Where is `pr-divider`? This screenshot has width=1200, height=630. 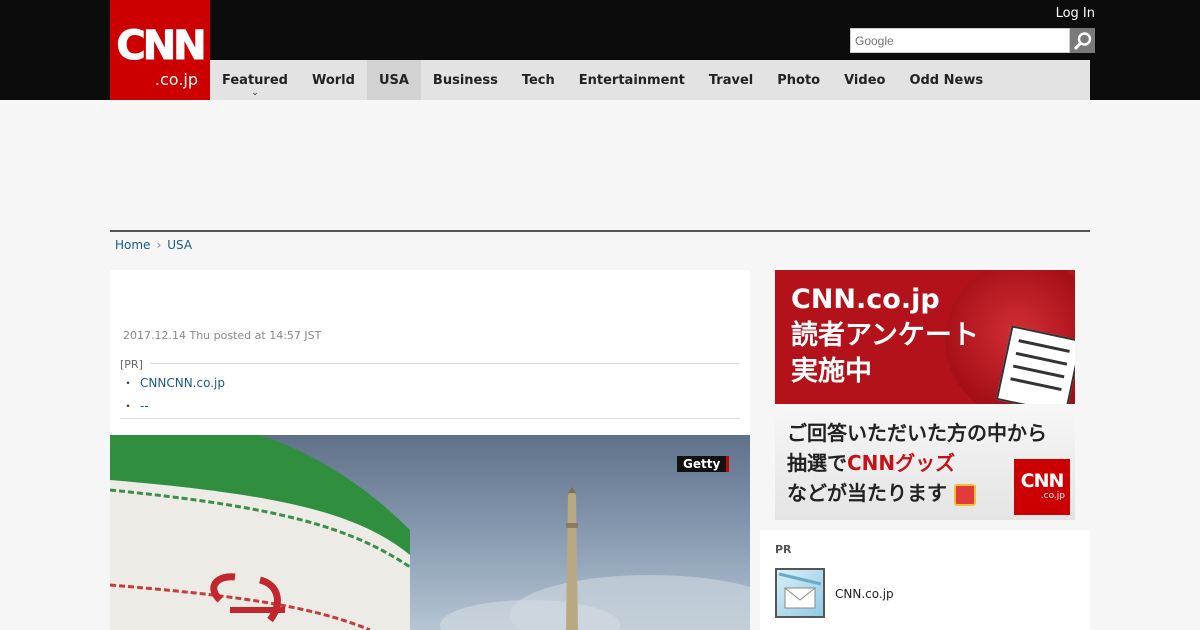 pr-divider is located at coordinates (445, 363).